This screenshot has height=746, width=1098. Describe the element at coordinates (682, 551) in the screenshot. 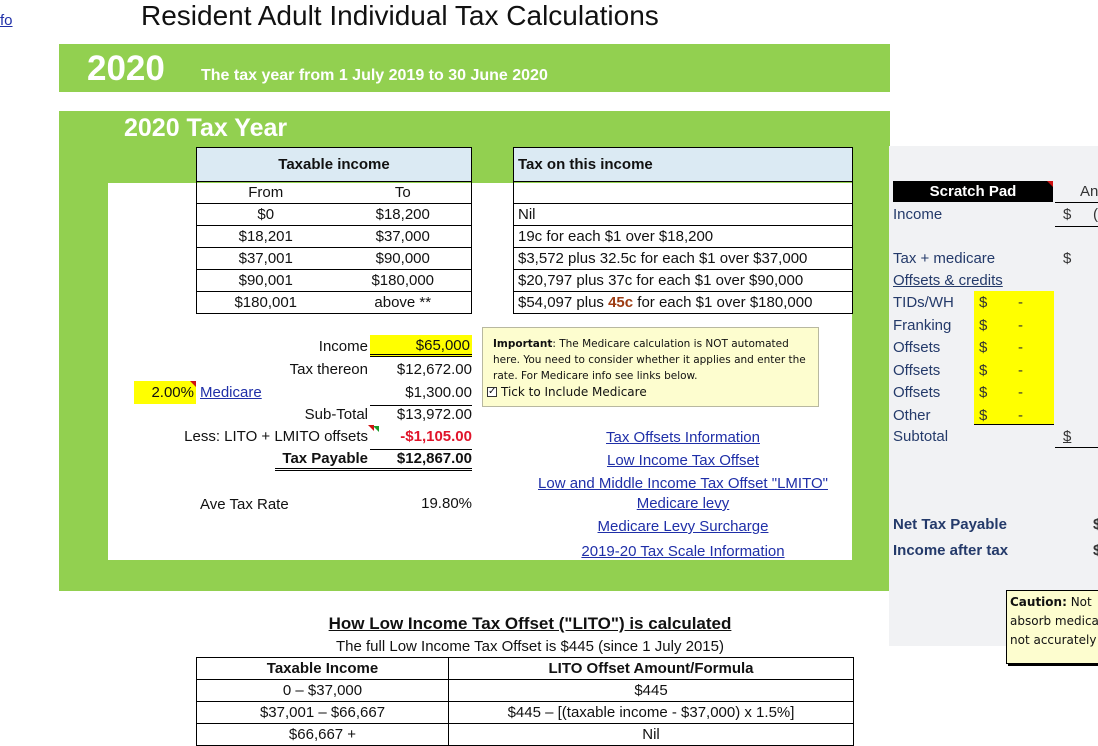

I see `tax-scale-link: 2019-20 Tax Scale Information` at that location.